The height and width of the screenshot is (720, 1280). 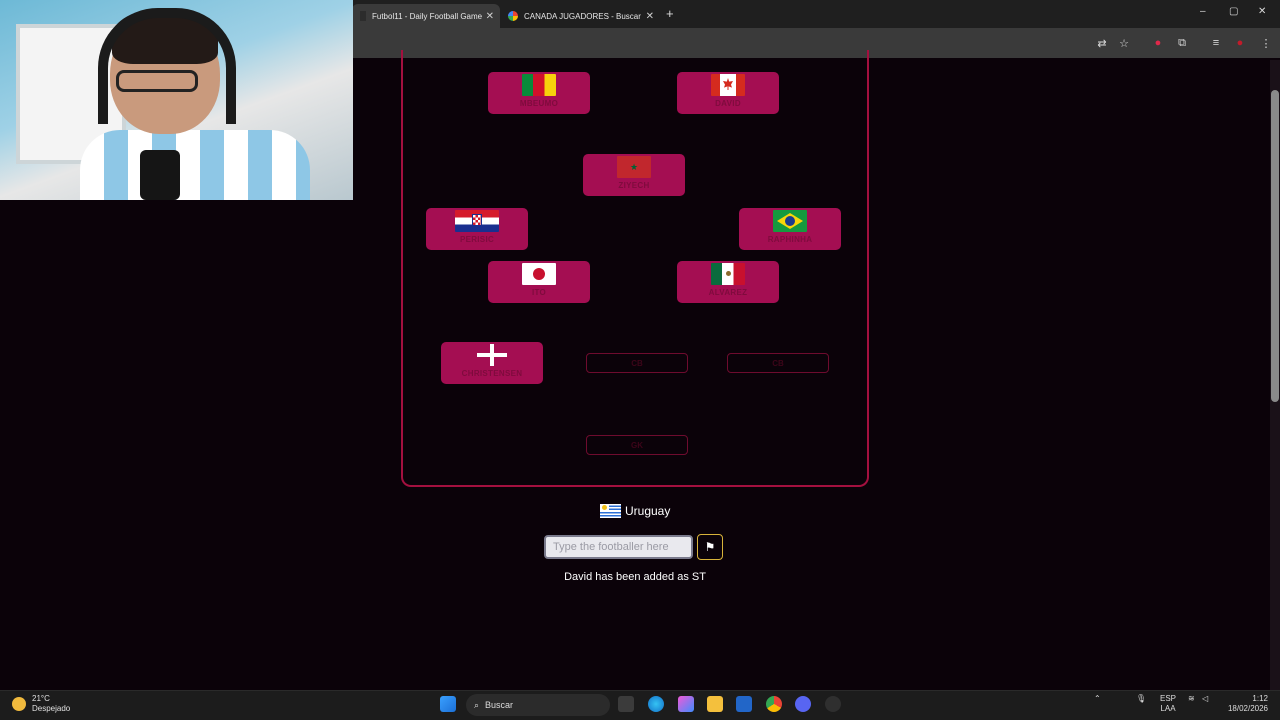 I want to click on player-card-christensen: CHRISTENSEN, so click(x=492, y=363).